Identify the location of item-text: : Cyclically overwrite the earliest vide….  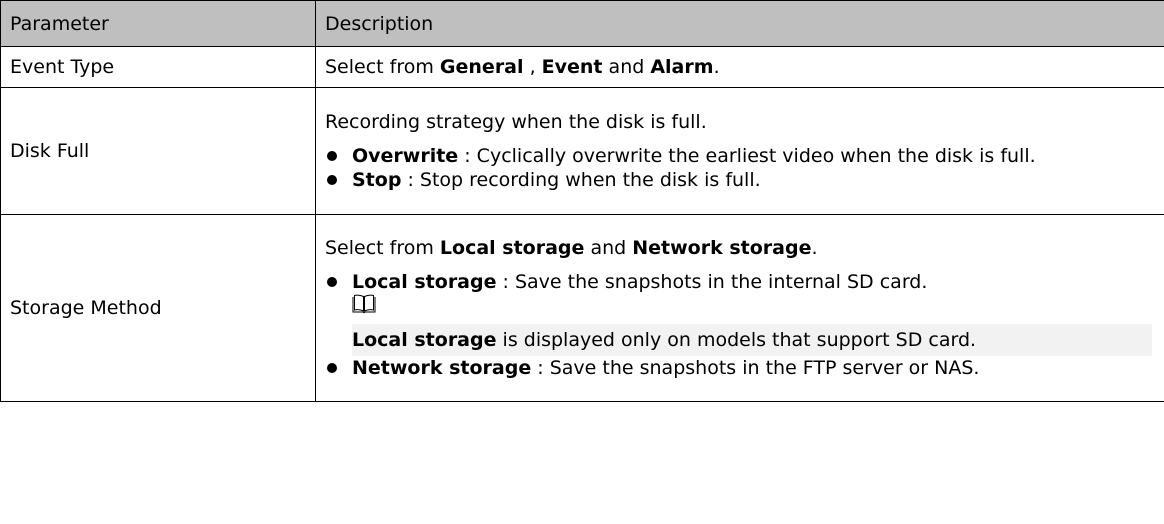
(747, 156).